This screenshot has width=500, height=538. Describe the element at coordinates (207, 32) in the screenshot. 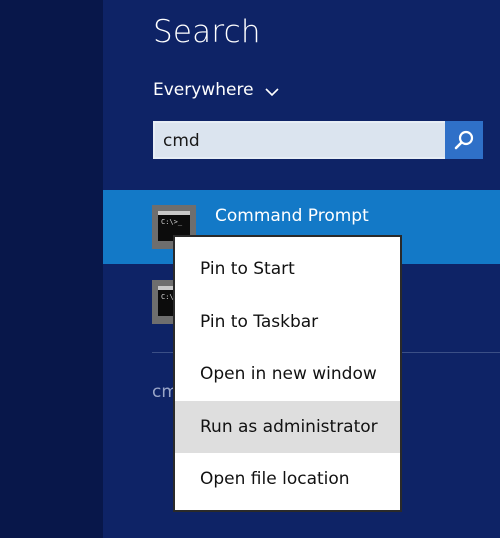

I see `search-title: Search` at that location.